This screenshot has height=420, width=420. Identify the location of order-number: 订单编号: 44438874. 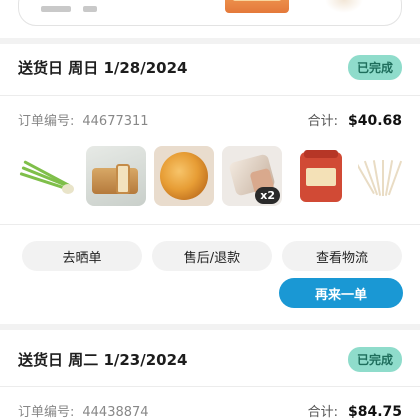
(83, 410).